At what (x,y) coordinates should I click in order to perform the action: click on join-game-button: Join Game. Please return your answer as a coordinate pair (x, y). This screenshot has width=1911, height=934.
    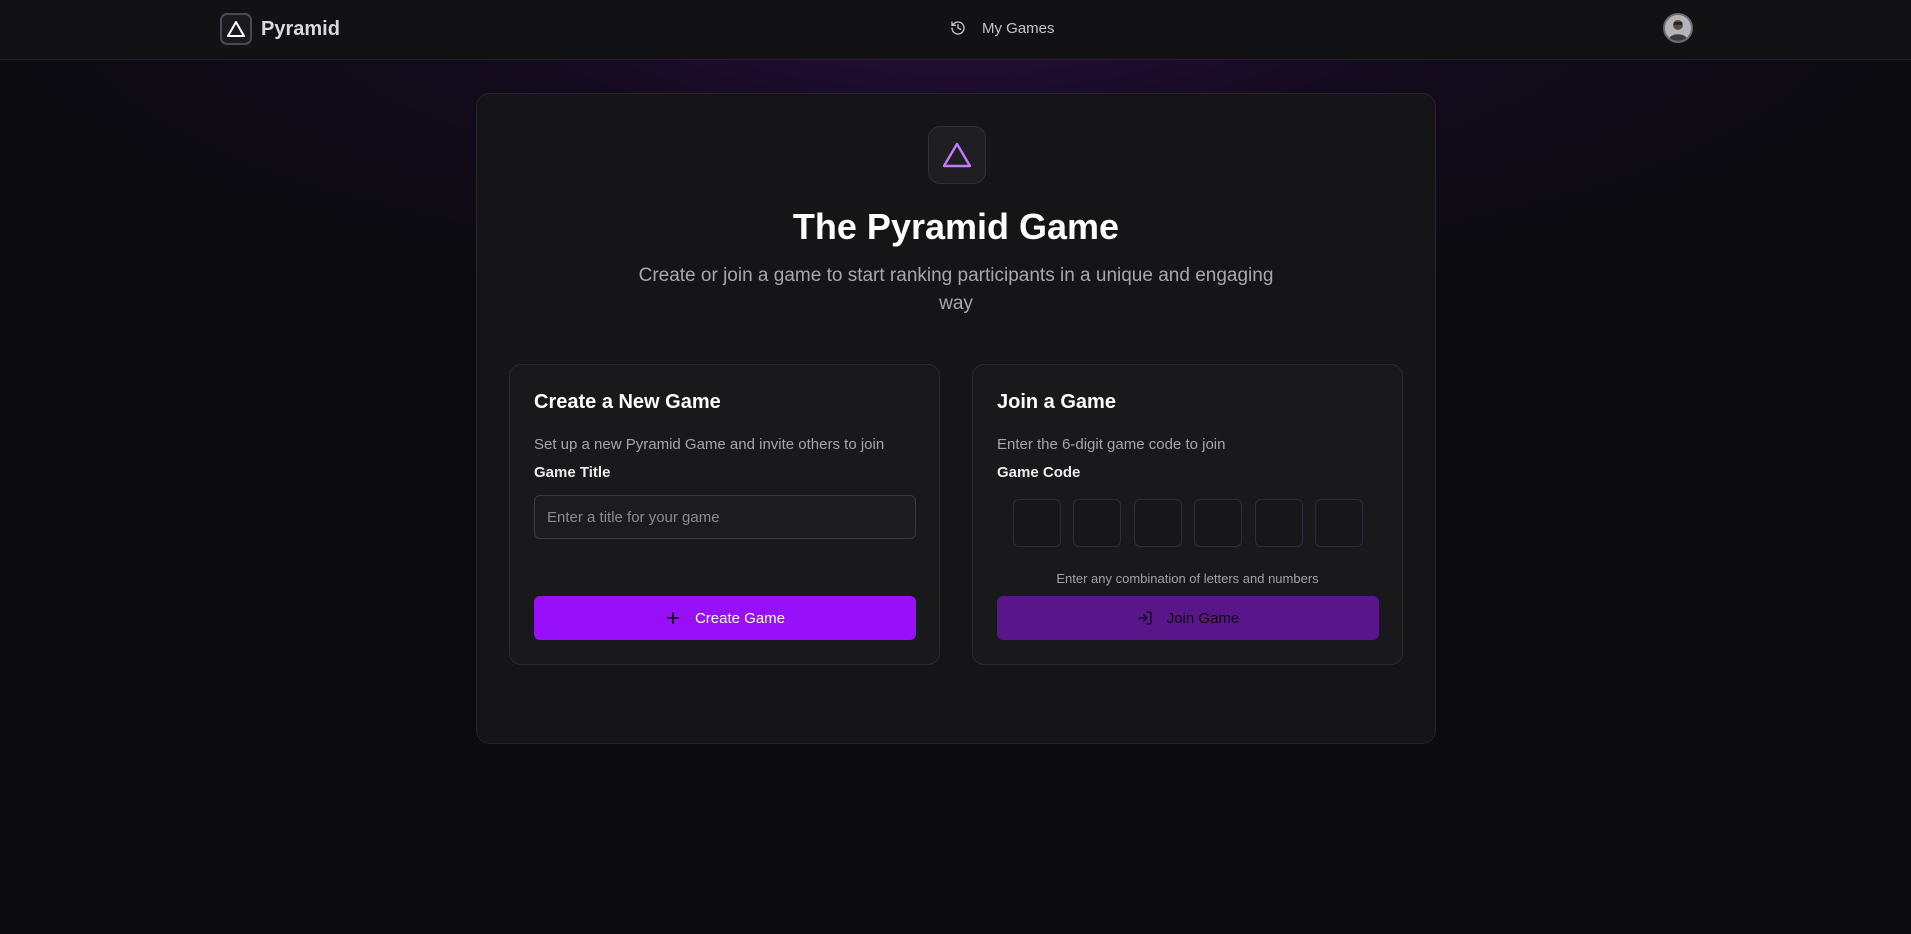
    Looking at the image, I should click on (1188, 618).